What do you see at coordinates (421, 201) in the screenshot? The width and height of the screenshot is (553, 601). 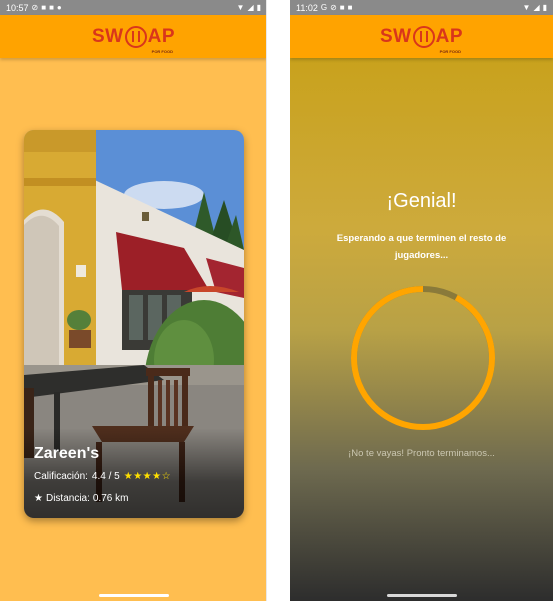 I see `headline: ¡Genial!` at bounding box center [421, 201].